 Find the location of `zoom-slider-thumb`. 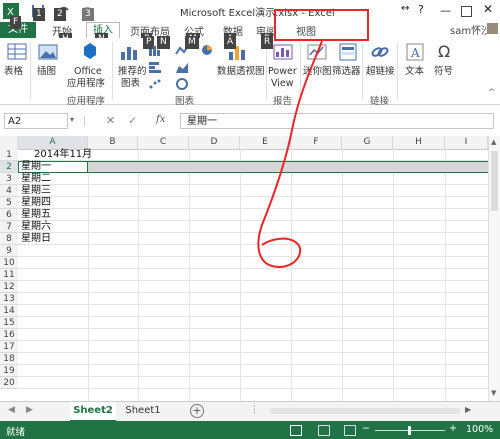

zoom-slider-thumb is located at coordinates (409, 430).